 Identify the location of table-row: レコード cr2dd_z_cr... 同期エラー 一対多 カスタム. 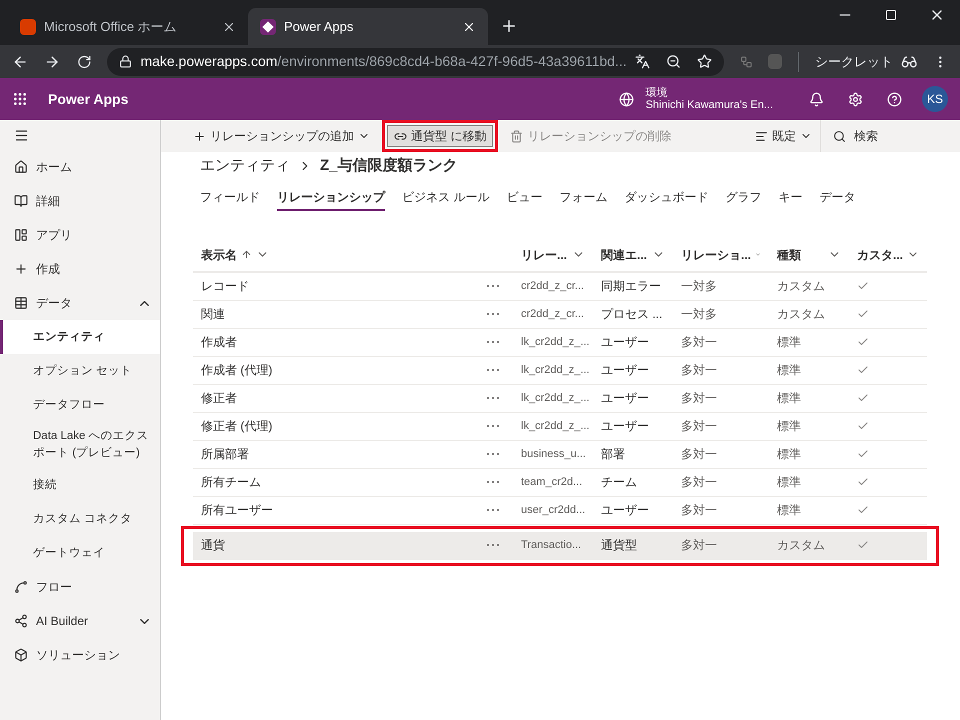
(560, 286).